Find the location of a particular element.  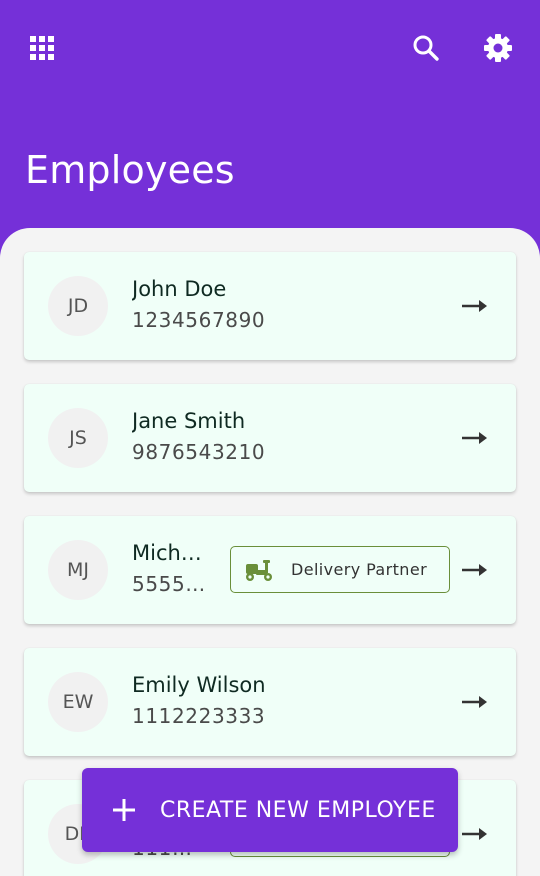

employee-card: JS Jane Smith 9876543210 is located at coordinates (270, 438).